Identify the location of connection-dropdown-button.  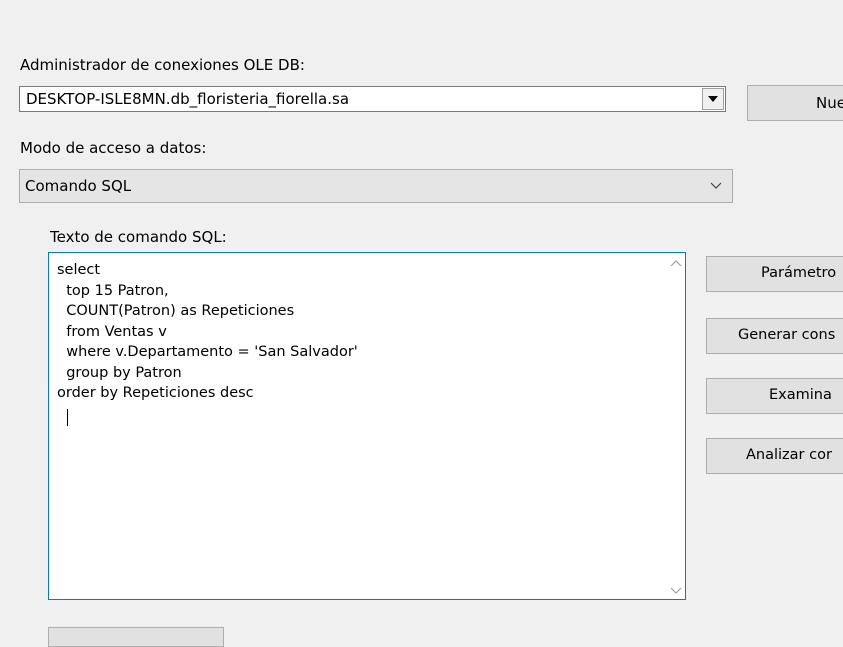
(713, 99).